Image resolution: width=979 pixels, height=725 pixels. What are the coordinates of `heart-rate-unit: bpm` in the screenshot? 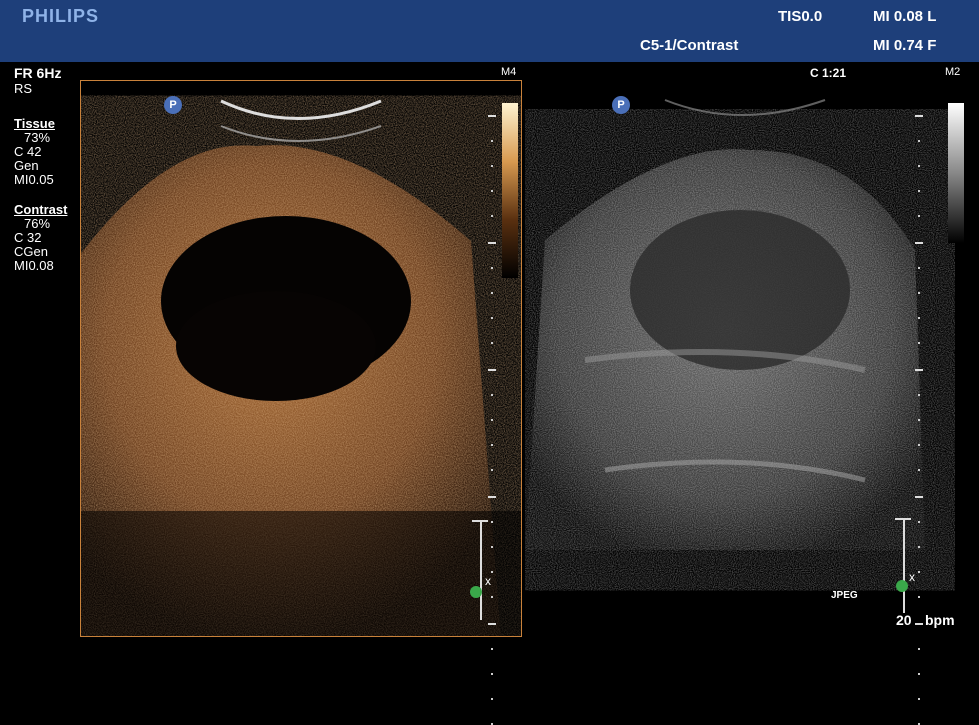 It's located at (940, 620).